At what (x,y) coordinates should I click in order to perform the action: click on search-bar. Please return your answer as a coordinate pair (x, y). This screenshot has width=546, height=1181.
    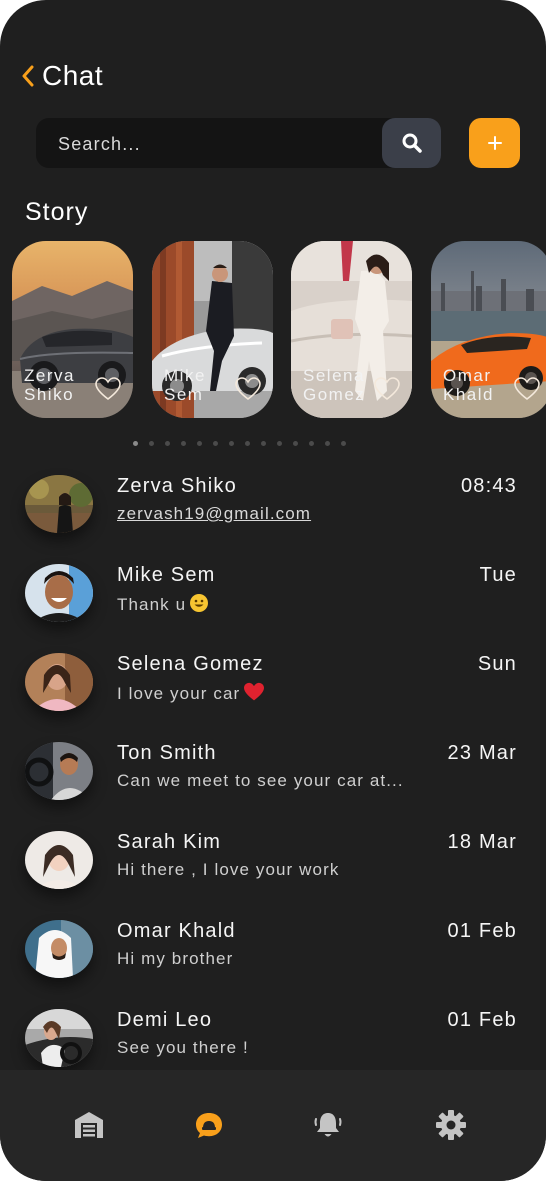
    Looking at the image, I should click on (238, 144).